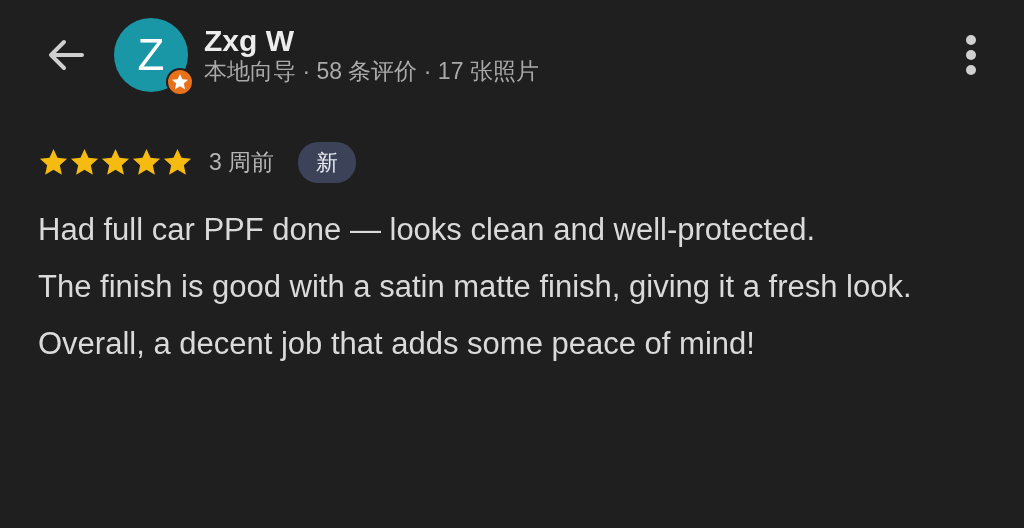  I want to click on review-text: The finish is good with a satin matte finish, giving it a fresh look., so click(475, 287).